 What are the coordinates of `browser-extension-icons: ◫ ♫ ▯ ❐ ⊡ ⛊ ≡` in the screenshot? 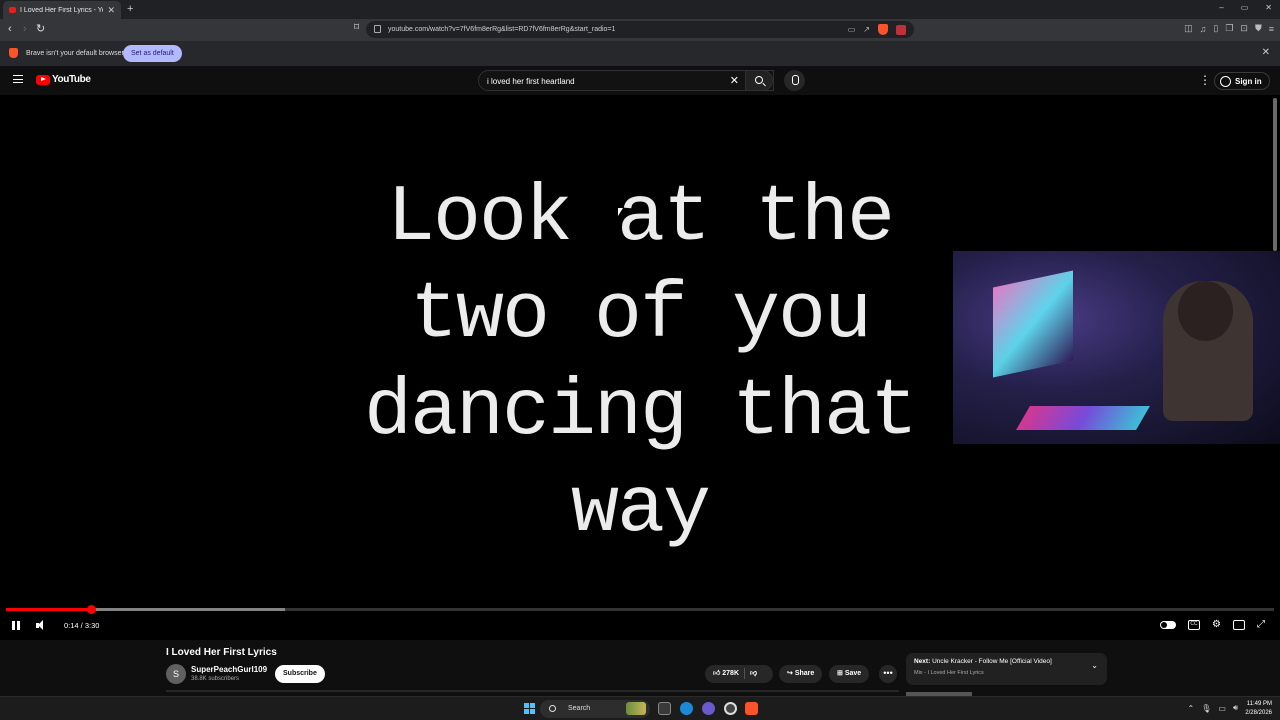 It's located at (1229, 28).